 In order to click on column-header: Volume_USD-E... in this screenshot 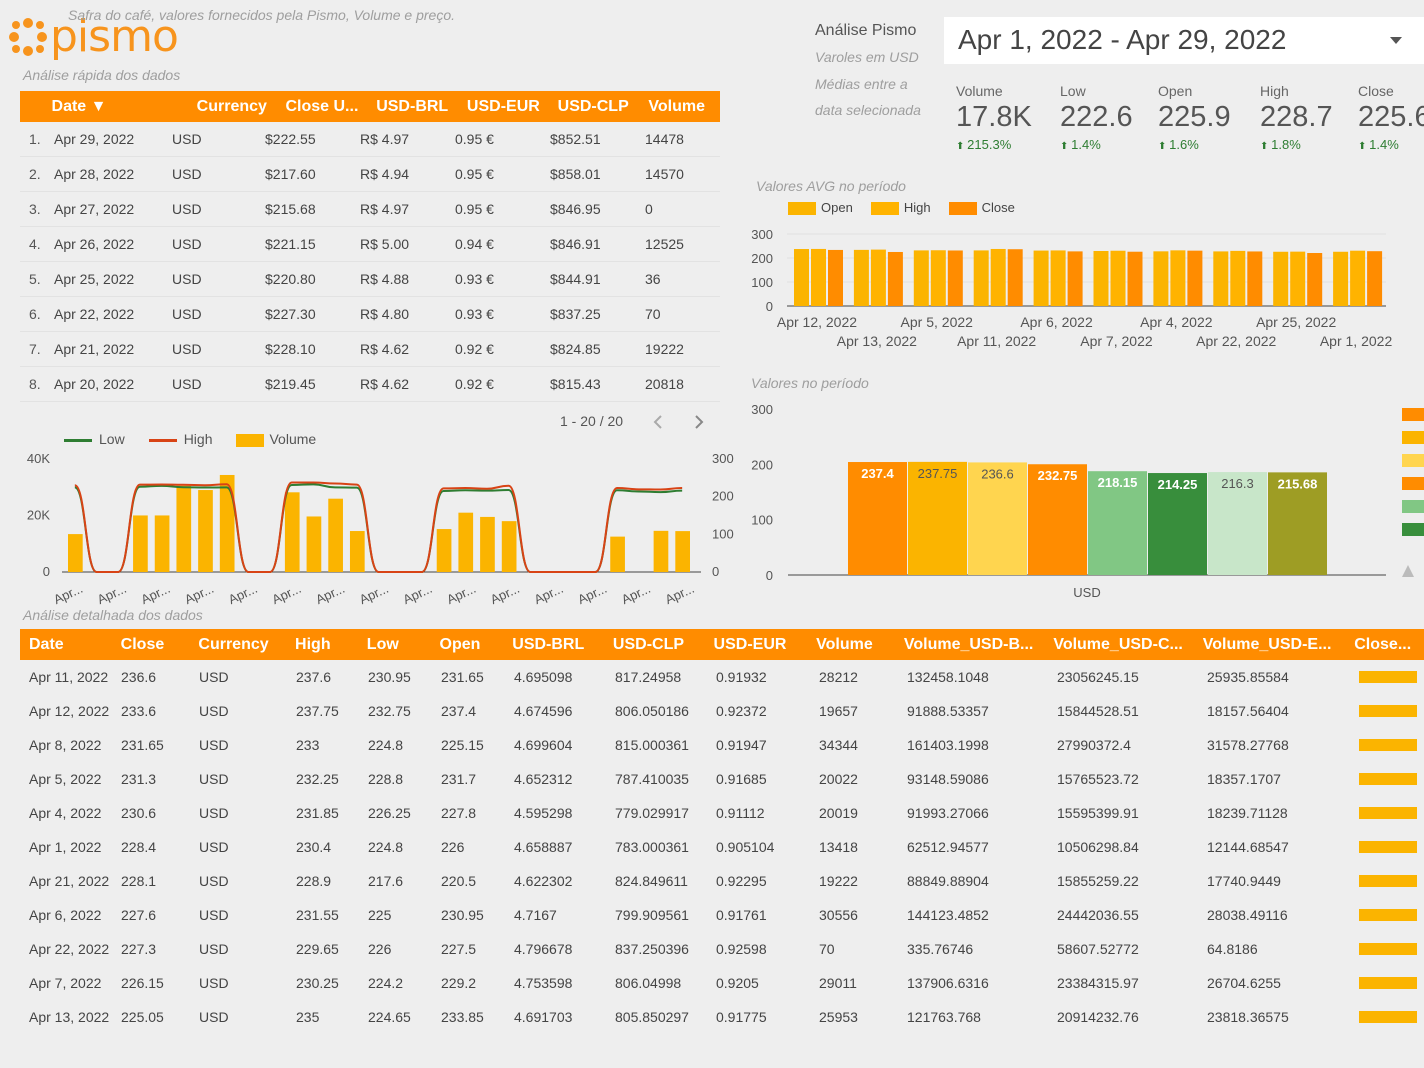, I will do `click(1278, 645)`.